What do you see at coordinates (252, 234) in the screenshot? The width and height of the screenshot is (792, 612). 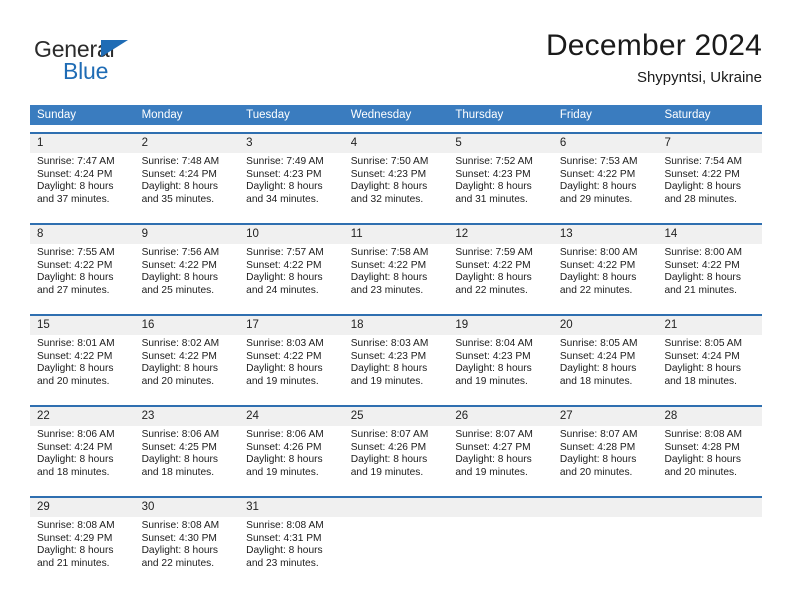 I see `day-number: 10` at bounding box center [252, 234].